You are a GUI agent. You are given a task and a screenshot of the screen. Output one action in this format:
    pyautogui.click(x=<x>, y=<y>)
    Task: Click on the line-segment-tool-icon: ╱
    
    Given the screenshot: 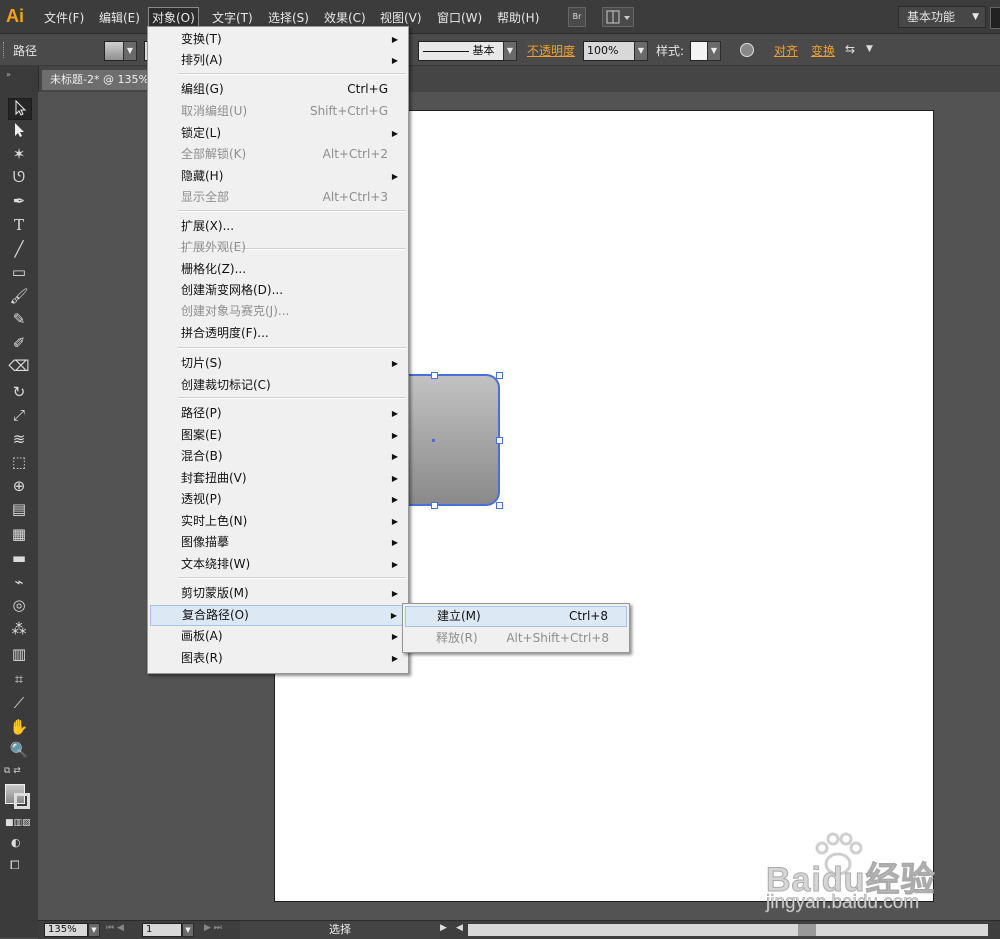 What is the action you would take?
    pyautogui.click(x=19, y=249)
    